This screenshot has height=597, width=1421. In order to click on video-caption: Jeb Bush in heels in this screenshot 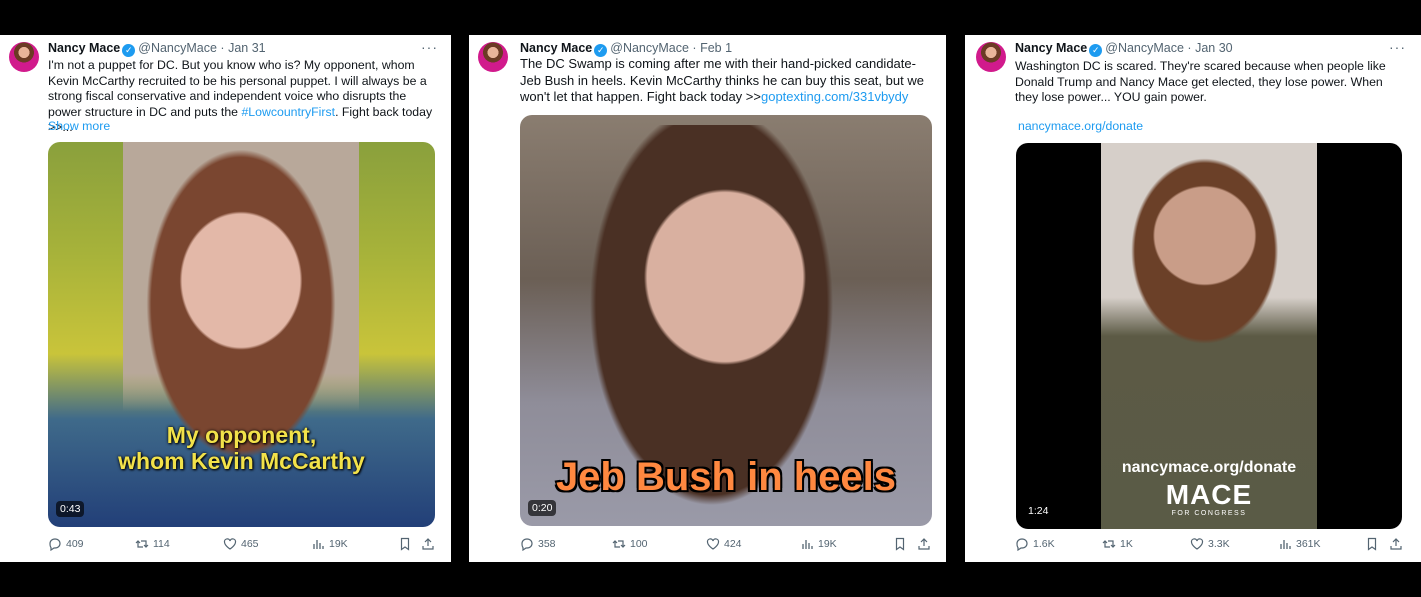, I will do `click(726, 477)`.